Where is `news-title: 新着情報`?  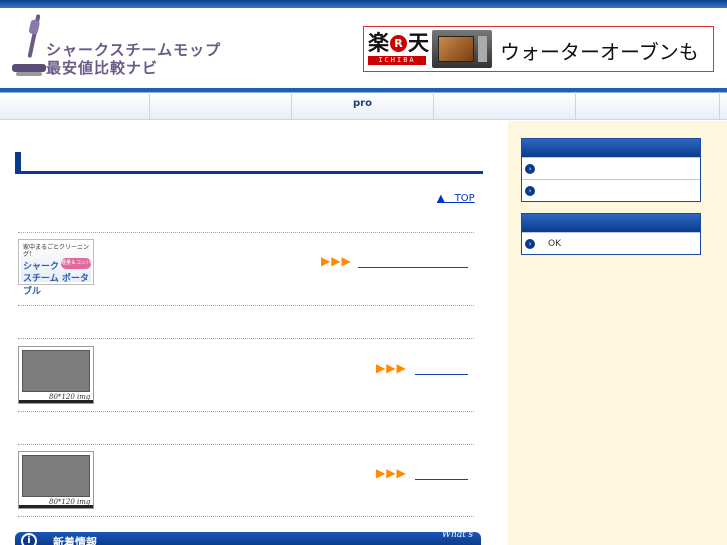
news-title: 新着情報 is located at coordinates (75, 540).